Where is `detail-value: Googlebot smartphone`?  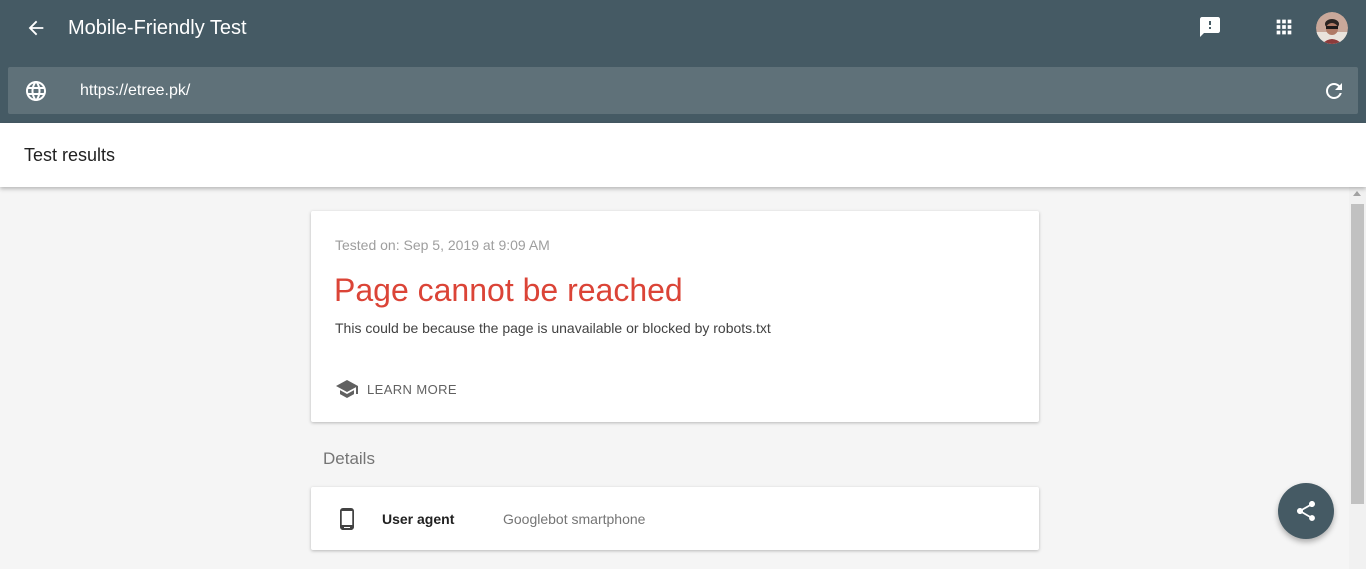 detail-value: Googlebot smartphone is located at coordinates (574, 519).